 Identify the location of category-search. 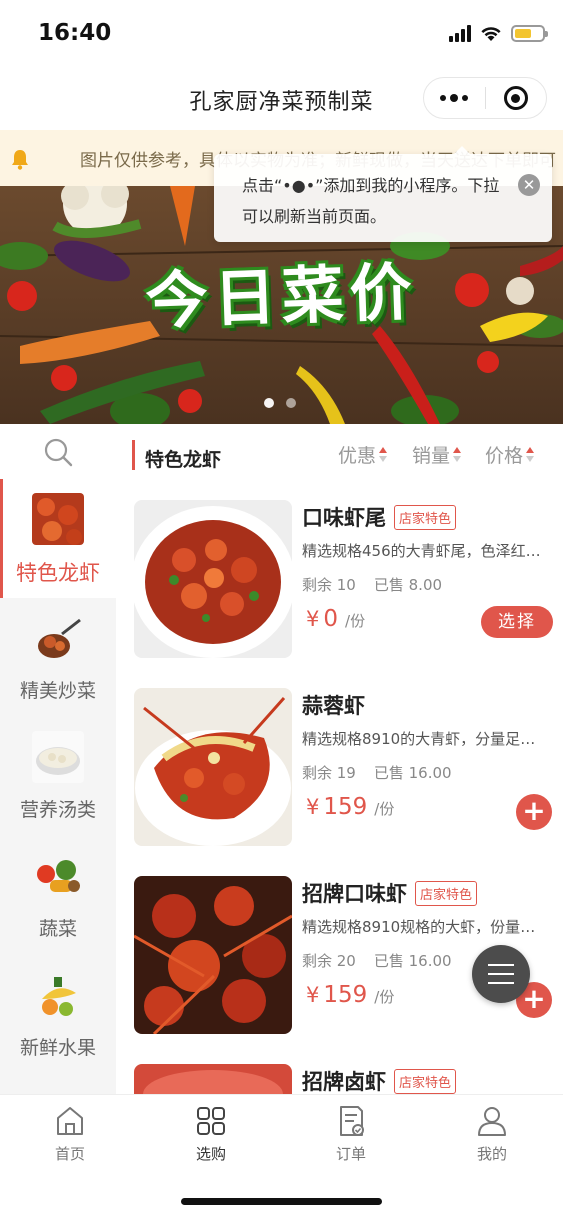
(58, 451).